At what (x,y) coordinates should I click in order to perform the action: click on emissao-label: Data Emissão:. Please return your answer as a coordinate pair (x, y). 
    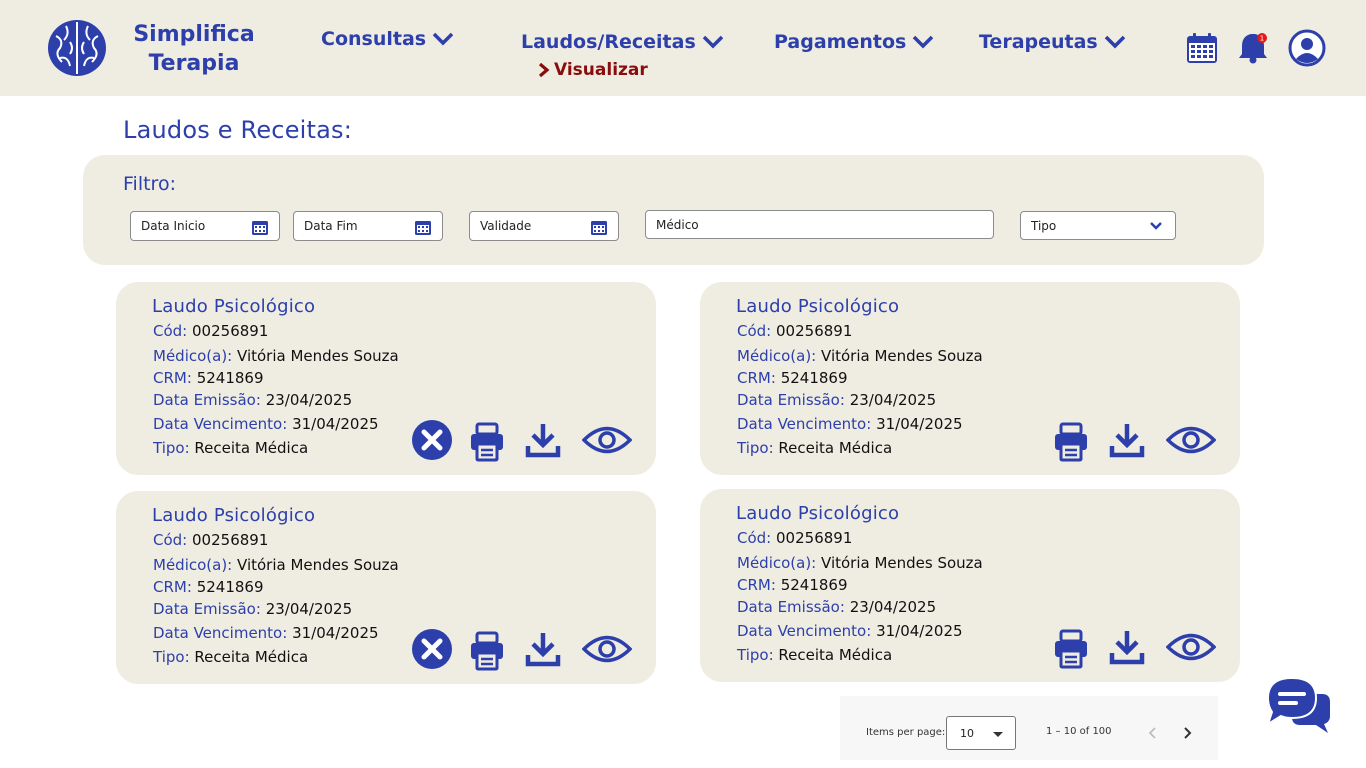
    Looking at the image, I should click on (791, 400).